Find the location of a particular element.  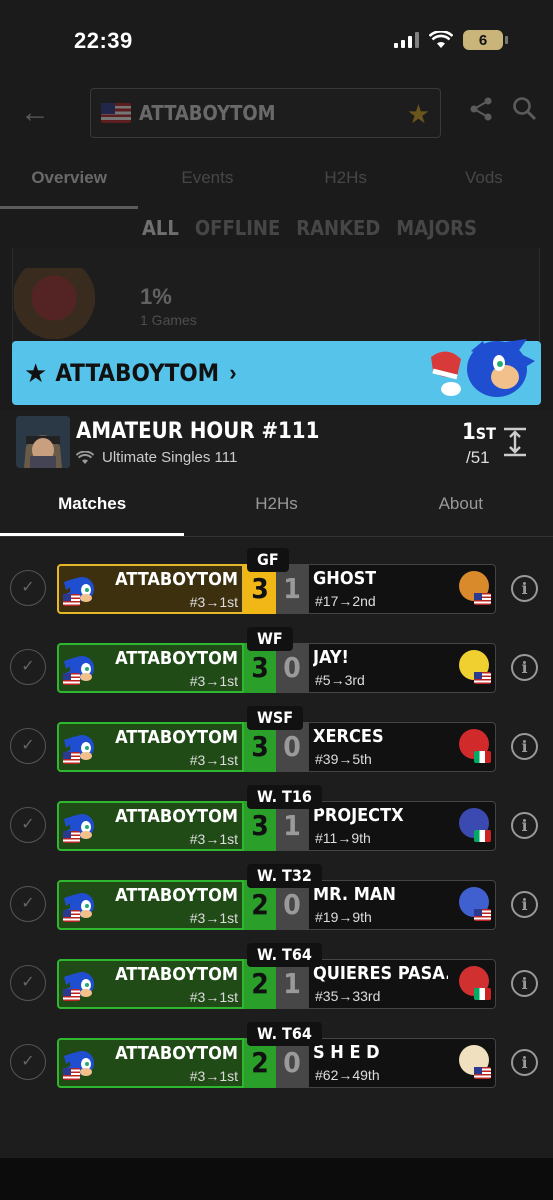

share-icon is located at coordinates (481, 112).